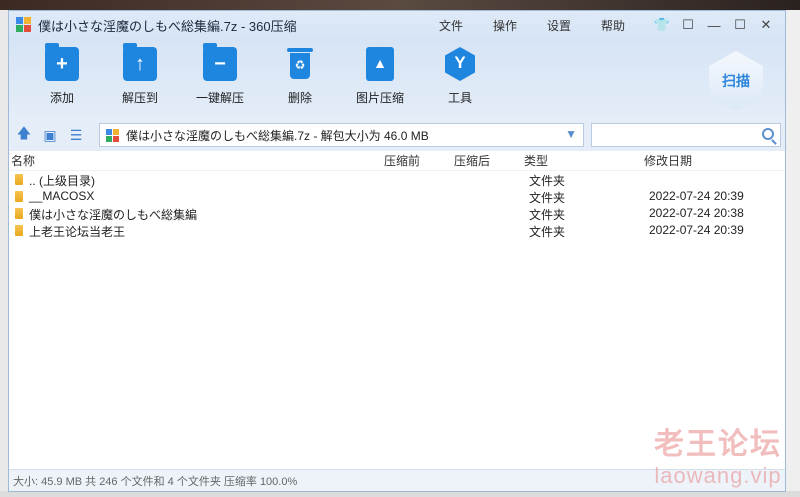 The image size is (800, 497). Describe the element at coordinates (397, 230) in the screenshot. I see `table-row: 上老王论坛当老王 文件夹 2022-07-24 20:39` at that location.